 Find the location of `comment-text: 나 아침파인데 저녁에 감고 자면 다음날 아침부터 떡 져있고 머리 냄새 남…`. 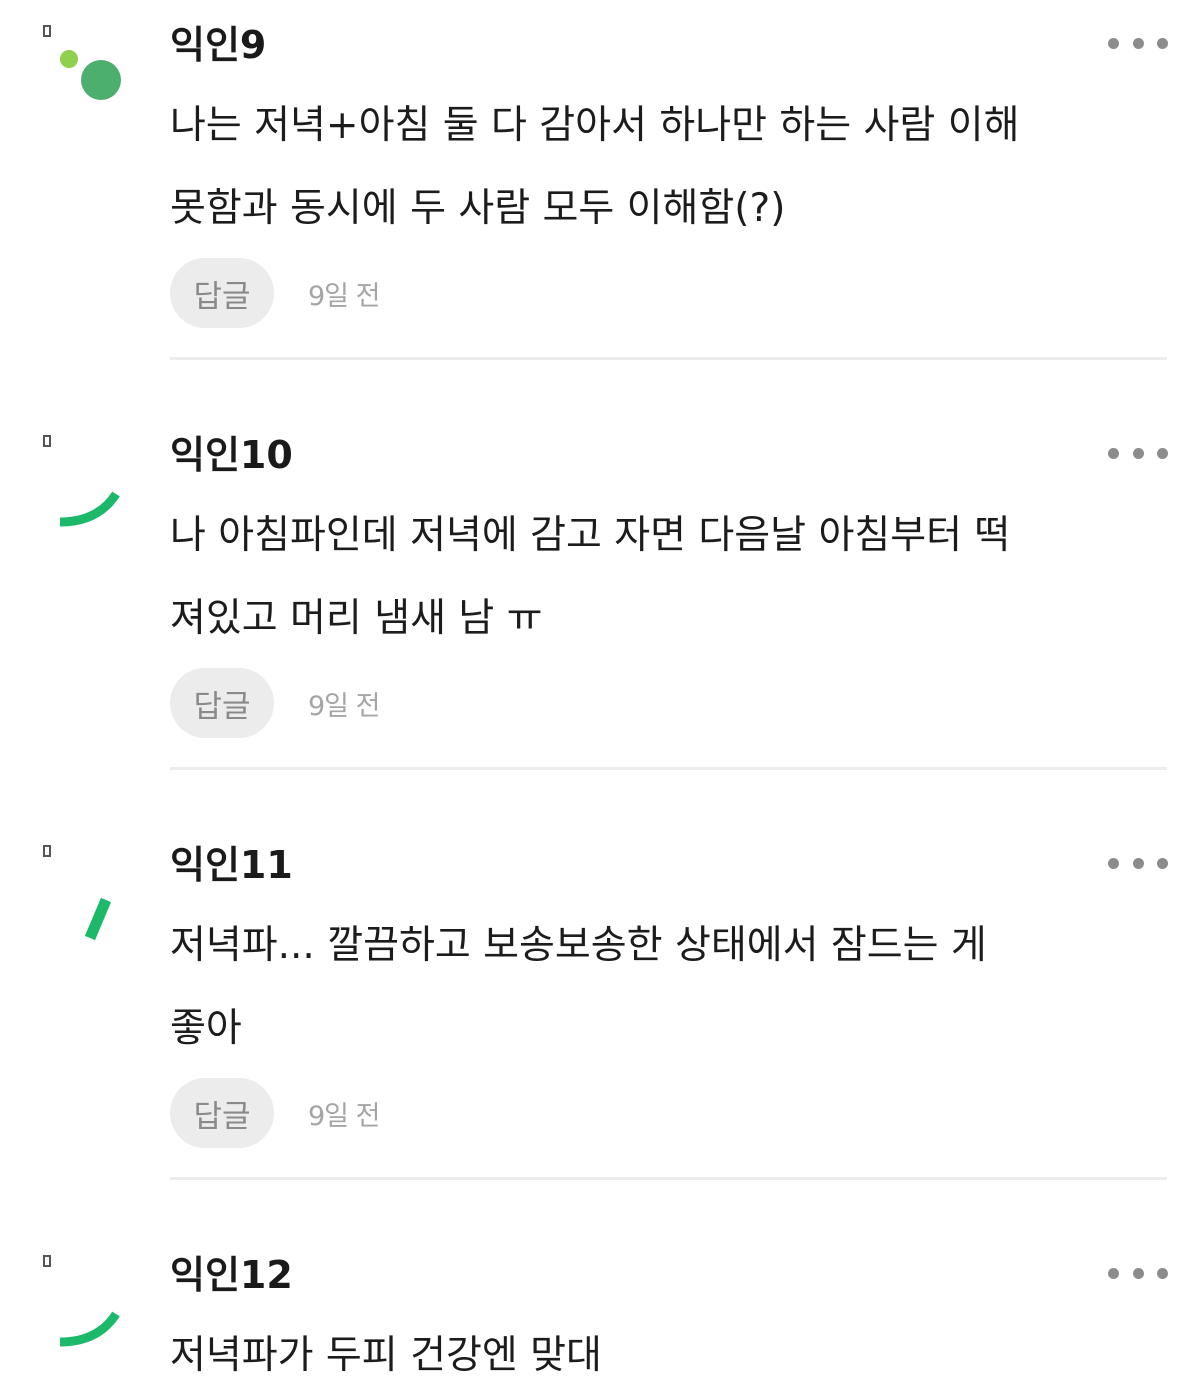

comment-text: 나 아침파인데 저녁에 감고 자면 다음날 아침부터 떡 져있고 머리 냄새 남… is located at coordinates (665, 577).